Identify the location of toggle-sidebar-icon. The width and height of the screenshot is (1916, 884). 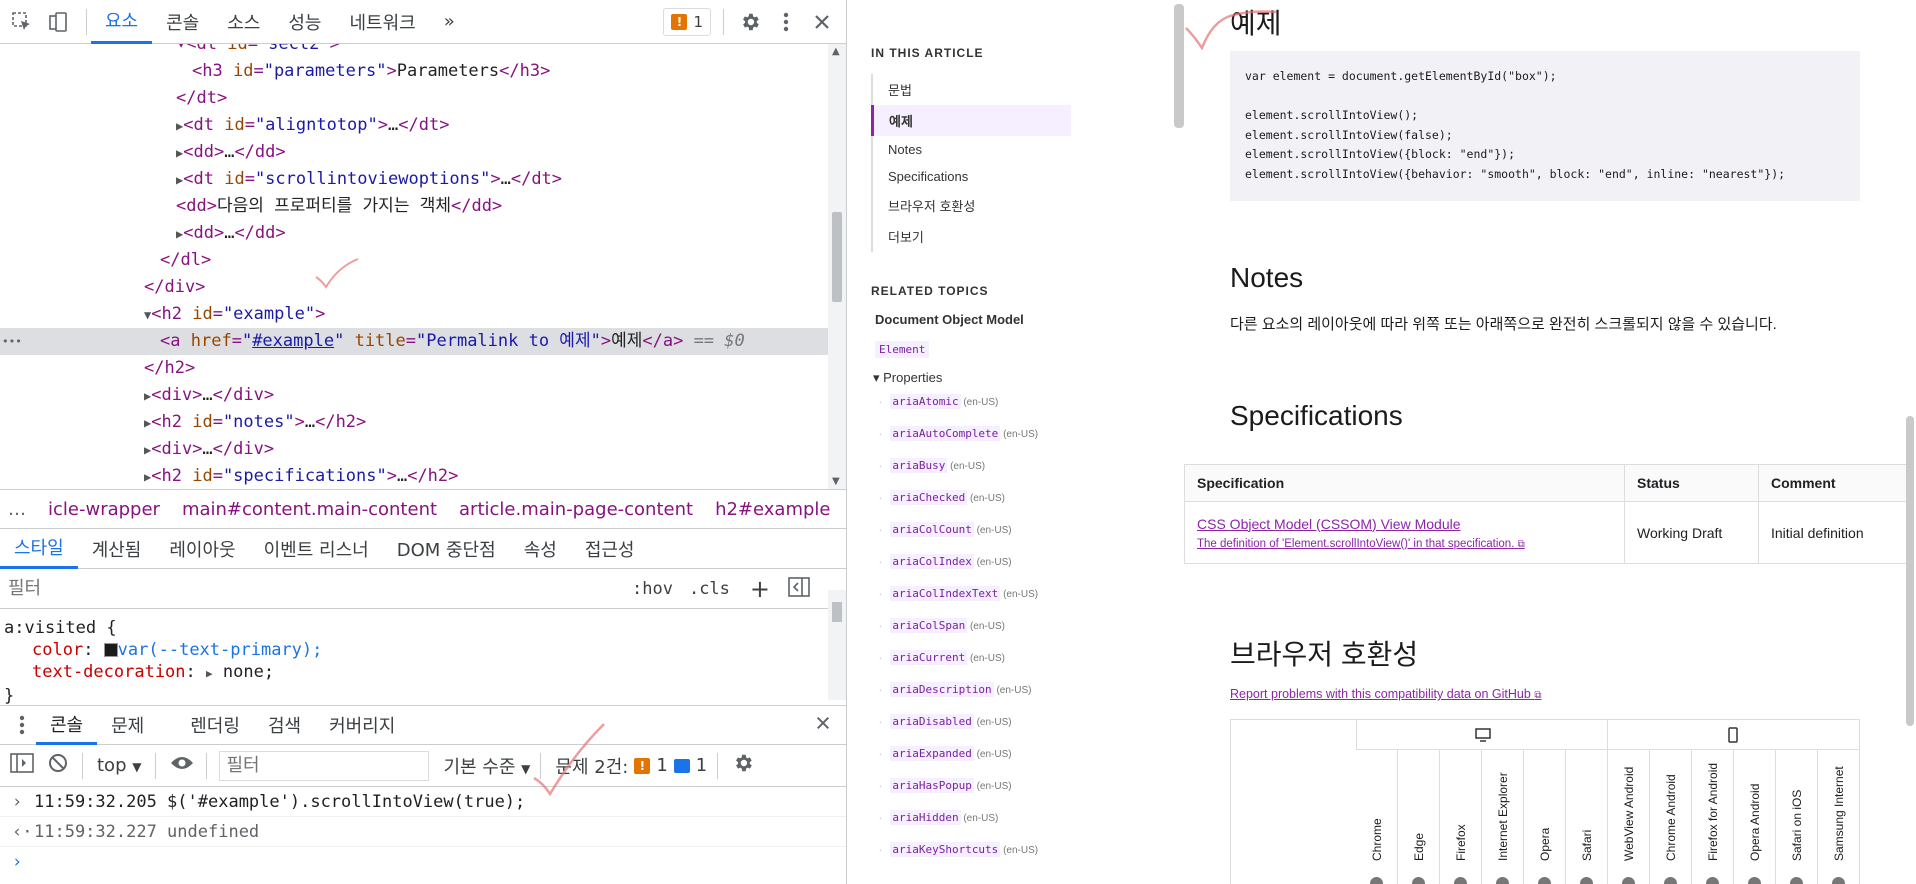
(799, 588).